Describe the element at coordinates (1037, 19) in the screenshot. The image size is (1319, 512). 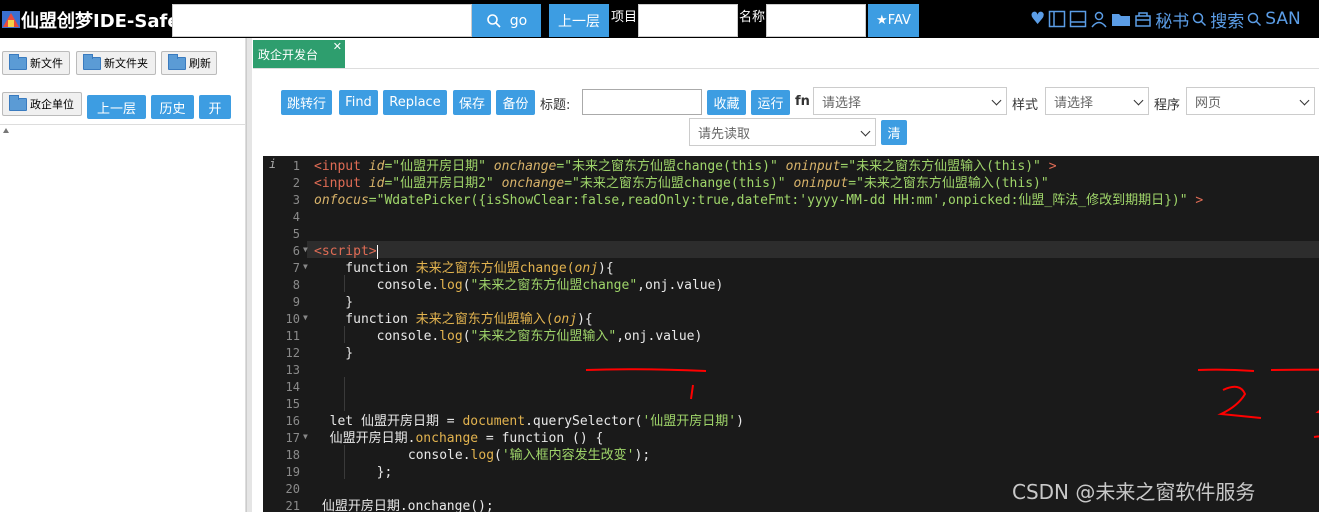
I see `heart-icon: ♥` at that location.